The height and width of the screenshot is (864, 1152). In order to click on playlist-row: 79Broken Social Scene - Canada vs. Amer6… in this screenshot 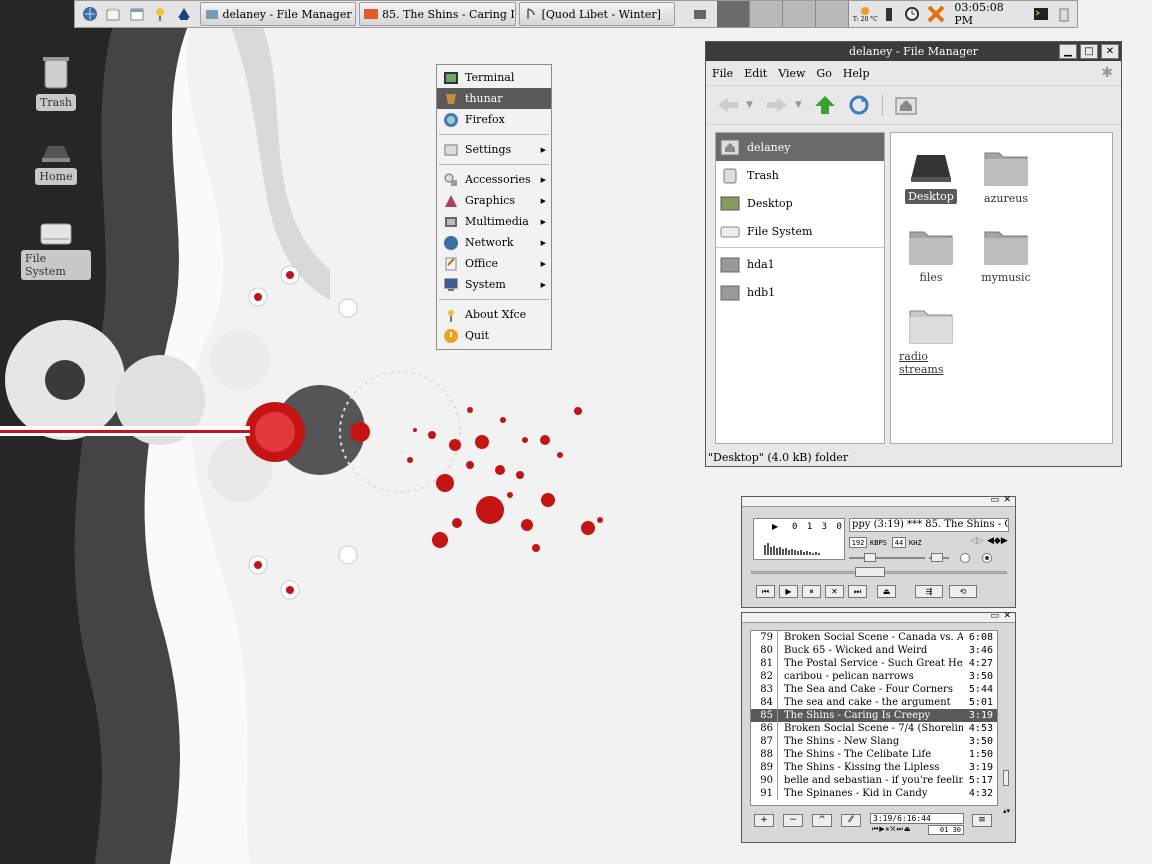, I will do `click(874, 637)`.